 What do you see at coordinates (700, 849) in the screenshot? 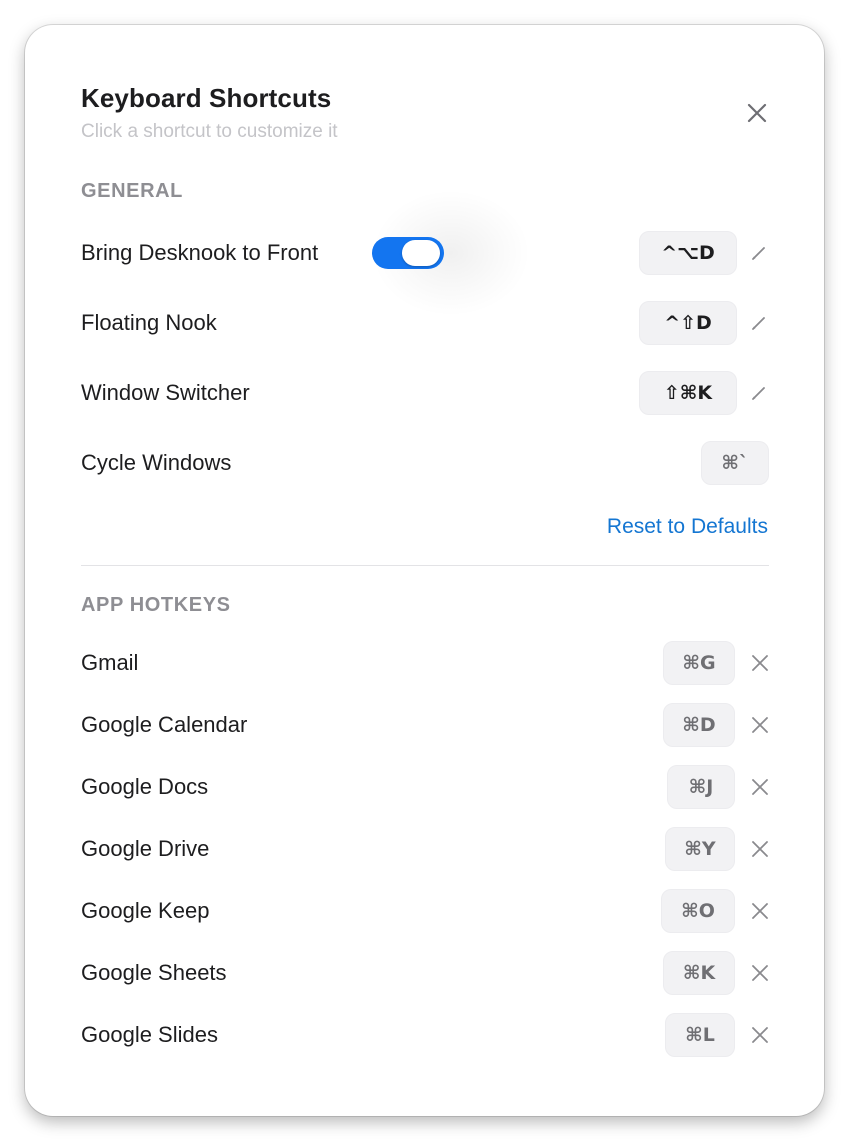
I see `hotkey-keycap: ⌘Y` at bounding box center [700, 849].